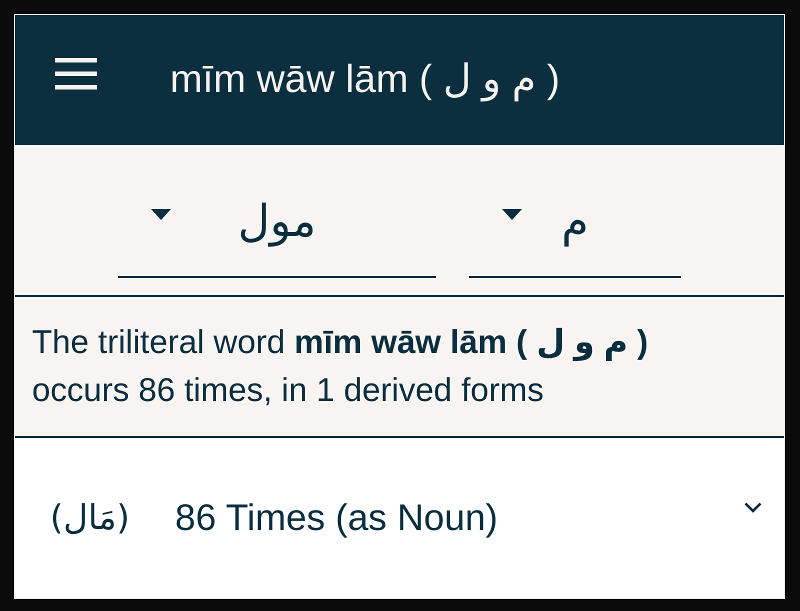 Image resolution: width=800 pixels, height=611 pixels. I want to click on chevron-icon, so click(753, 507).